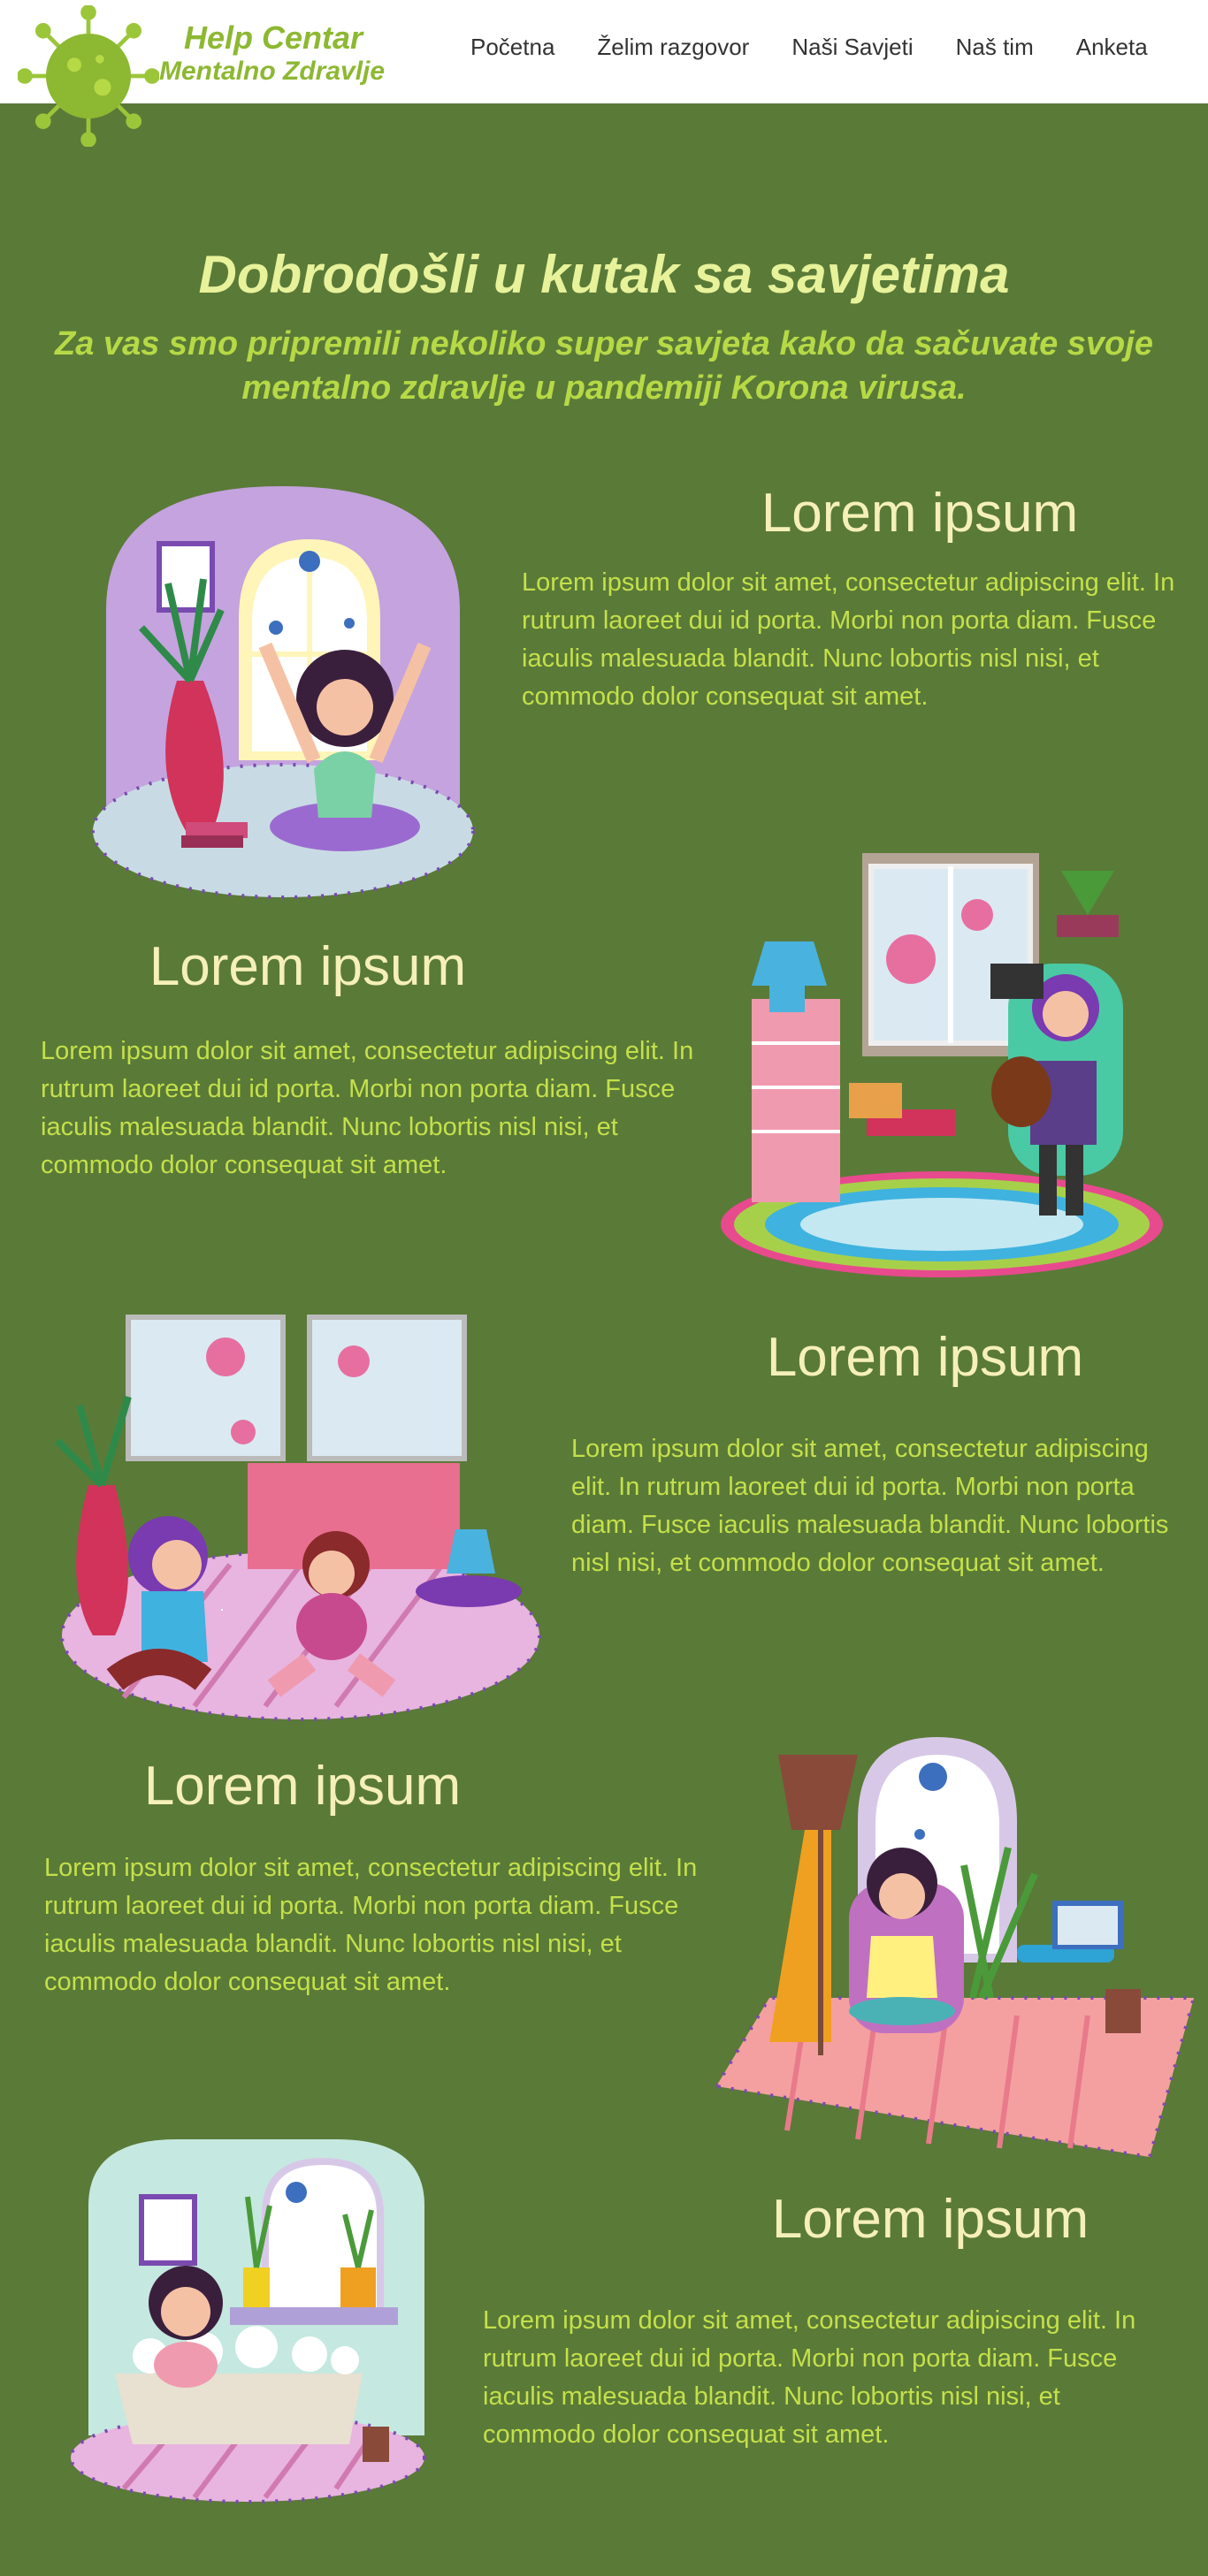  I want to click on section-2-heading: Lorem ipsum, so click(308, 966).